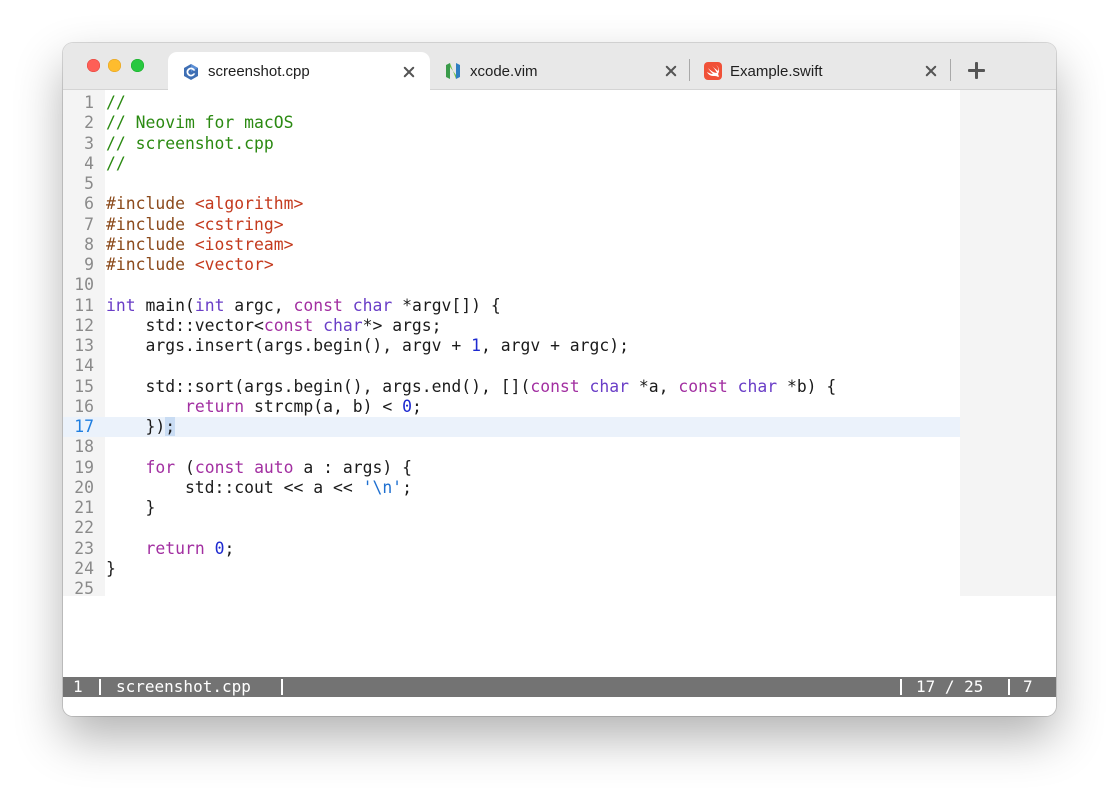  Describe the element at coordinates (84, 325) in the screenshot. I see `line-number: 12` at that location.